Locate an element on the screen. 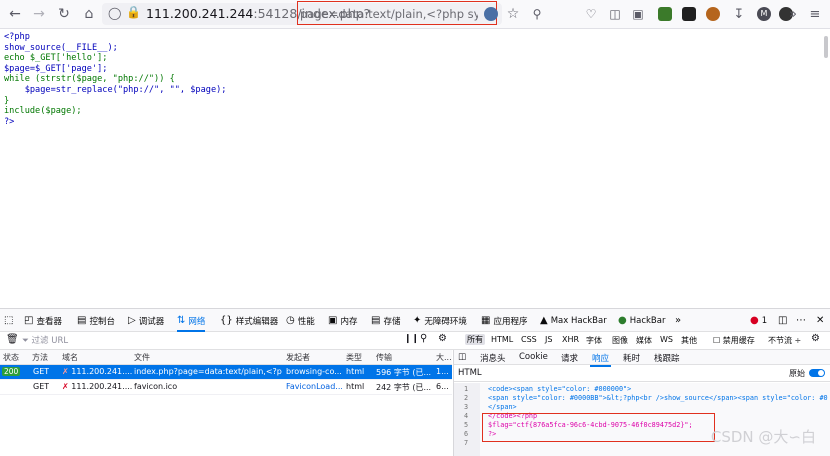 This screenshot has height=456, width=830. extension-3-icon is located at coordinates (713, 14).